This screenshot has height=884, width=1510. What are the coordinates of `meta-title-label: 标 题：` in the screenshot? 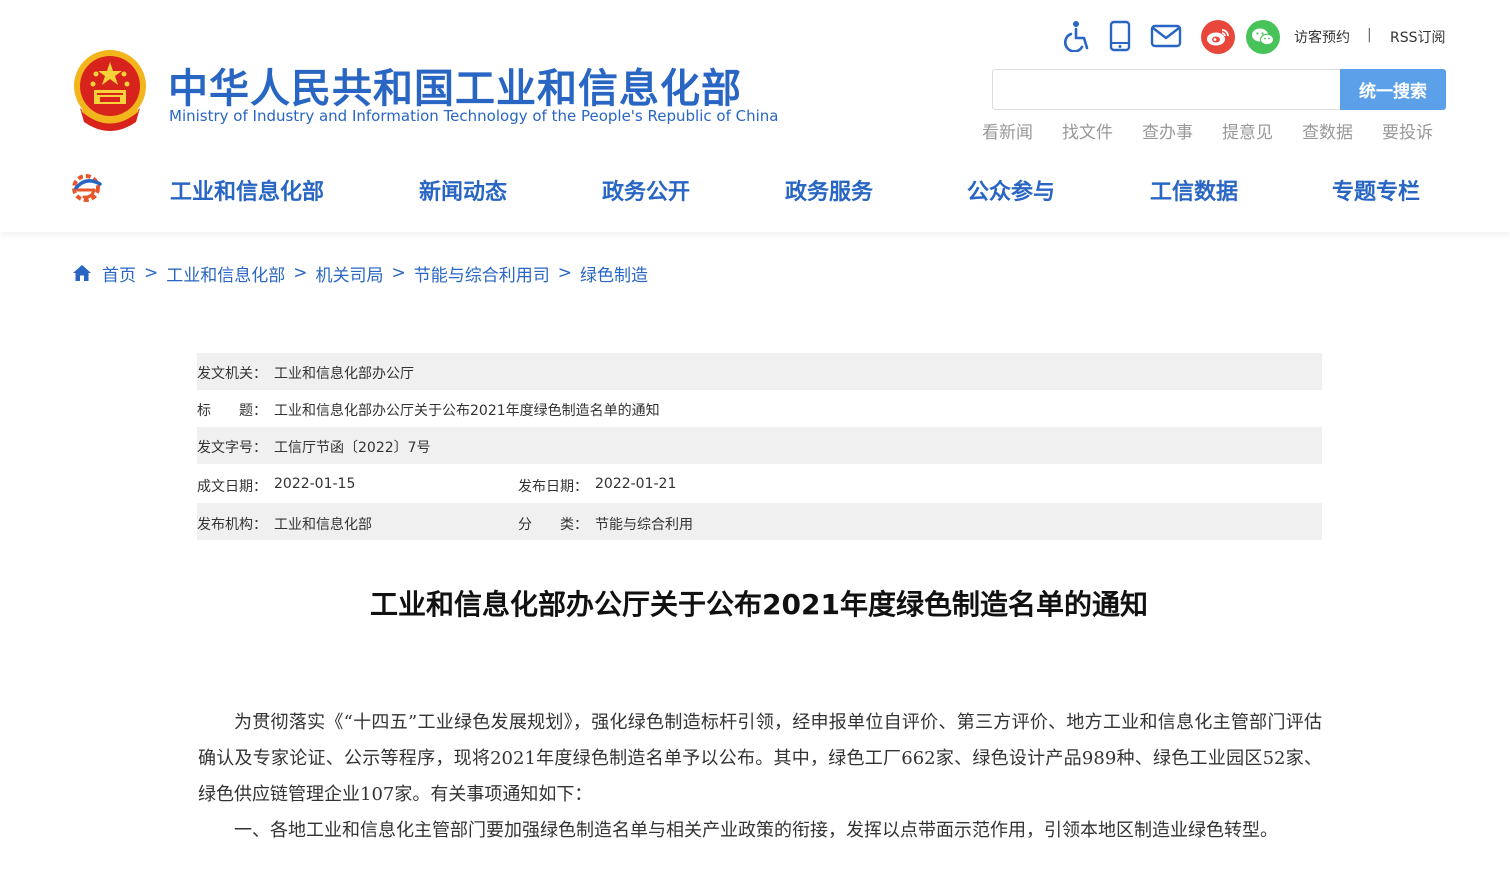 It's located at (232, 411).